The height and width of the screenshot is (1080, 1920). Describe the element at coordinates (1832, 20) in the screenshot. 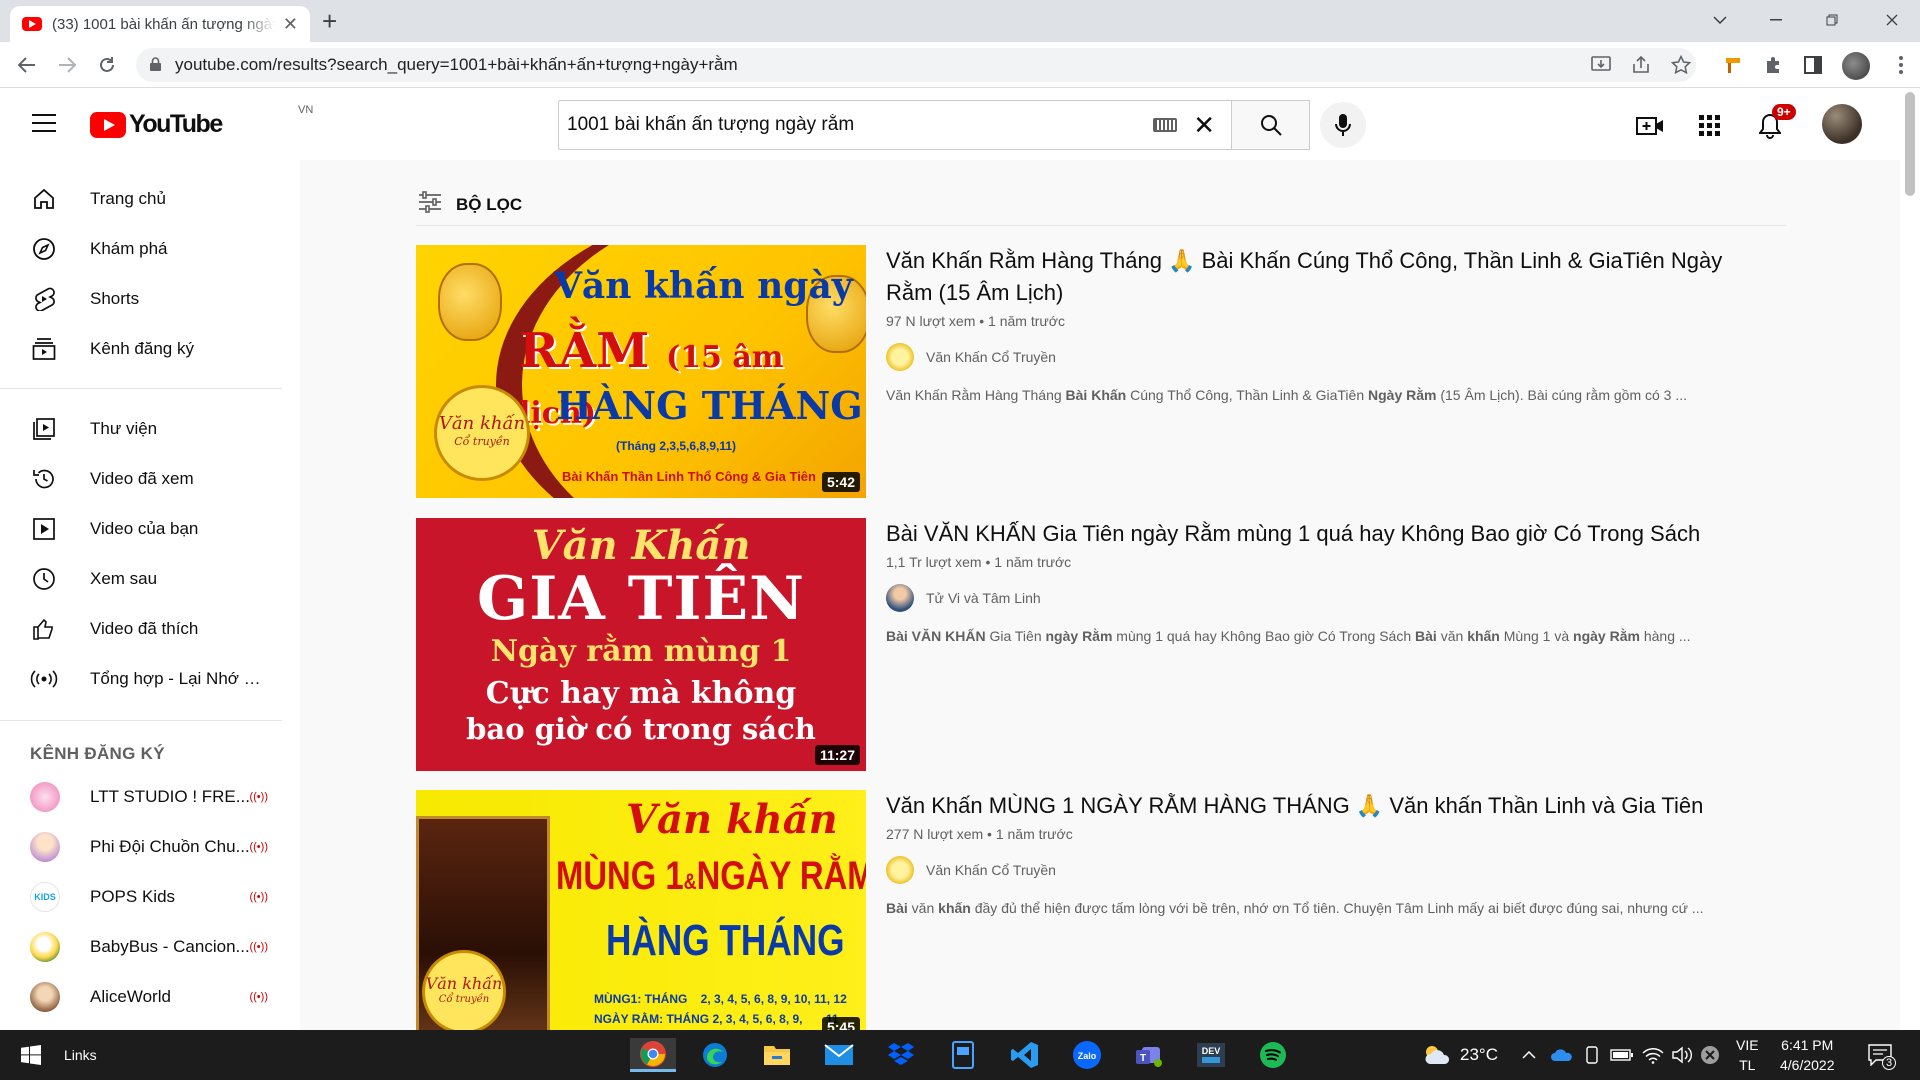

I see `restore-window-icon` at that location.